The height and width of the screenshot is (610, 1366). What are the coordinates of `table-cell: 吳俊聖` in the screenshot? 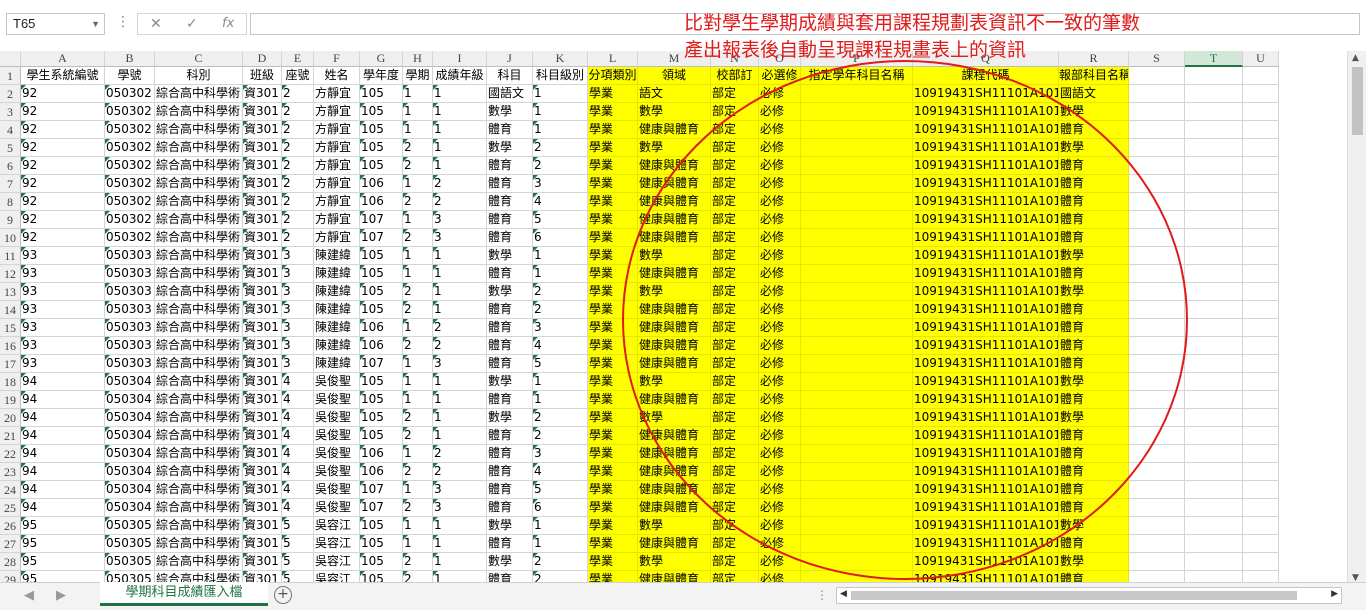 It's located at (337, 400).